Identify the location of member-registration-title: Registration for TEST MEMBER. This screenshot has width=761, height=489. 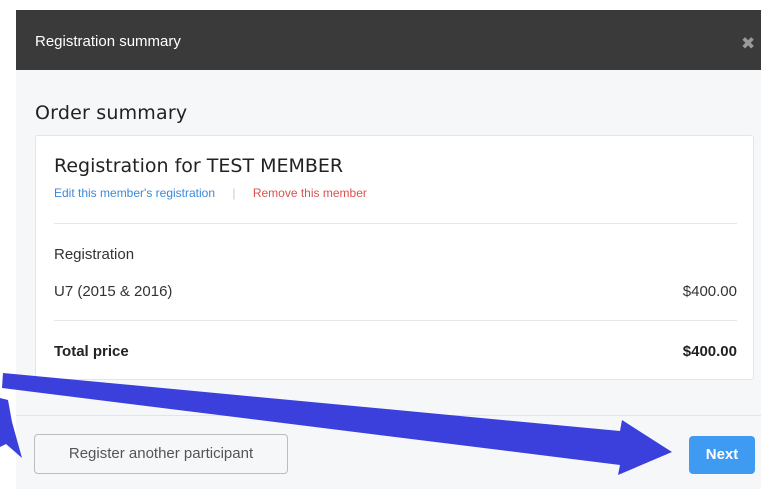
(199, 166).